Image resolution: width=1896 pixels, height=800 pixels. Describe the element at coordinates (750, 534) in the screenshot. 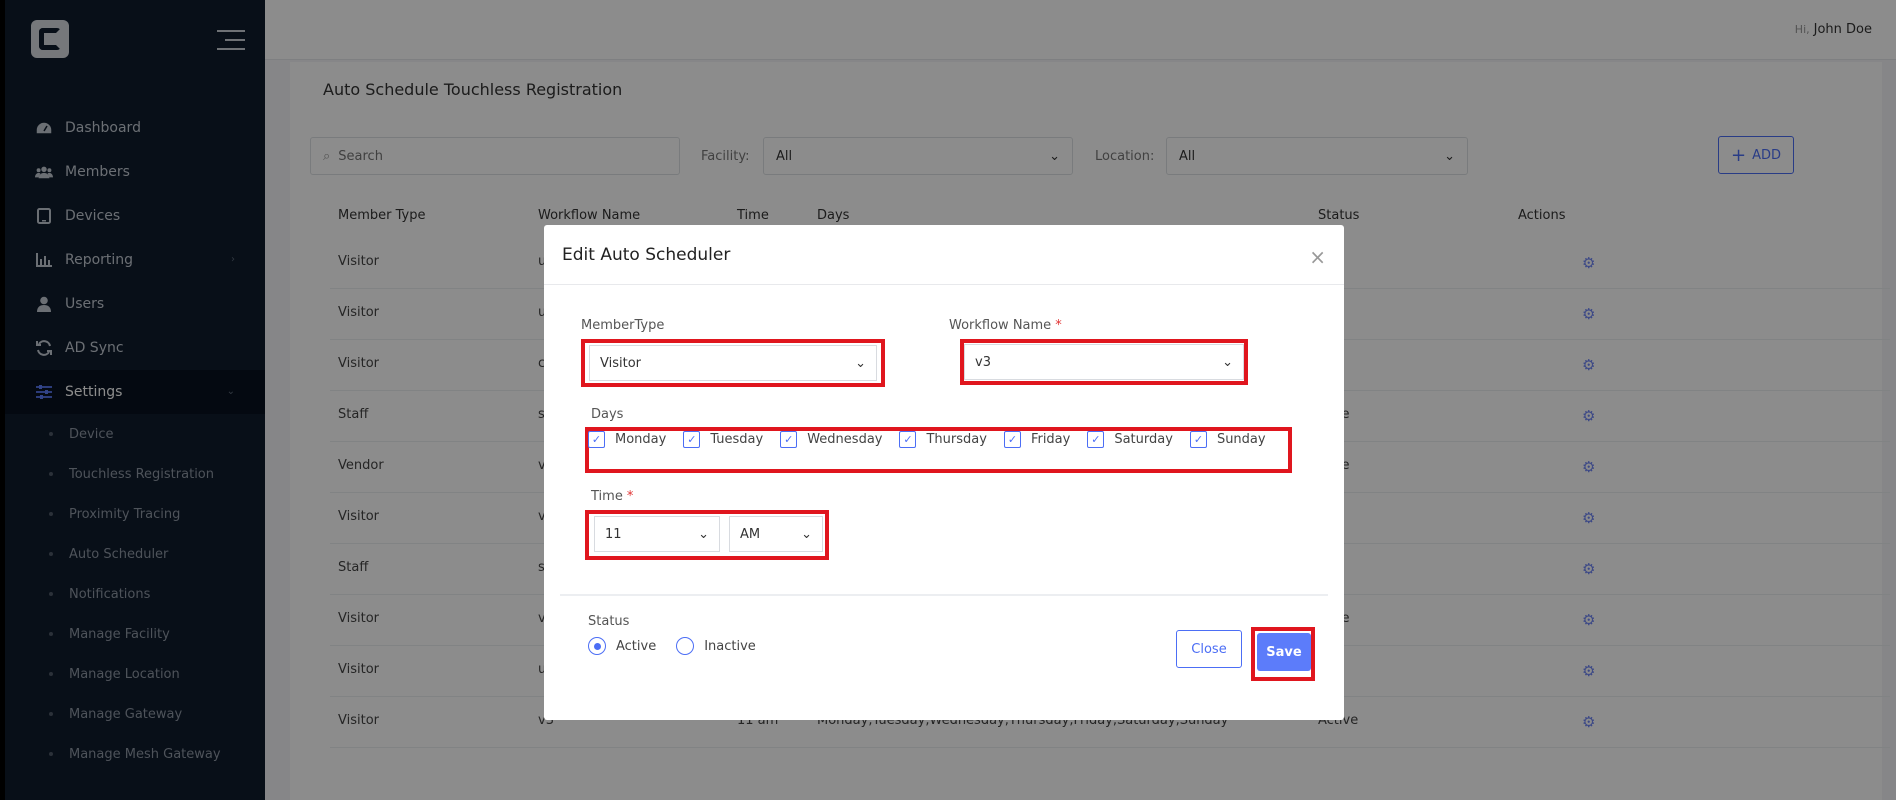

I see `ampm-value: AM` at that location.